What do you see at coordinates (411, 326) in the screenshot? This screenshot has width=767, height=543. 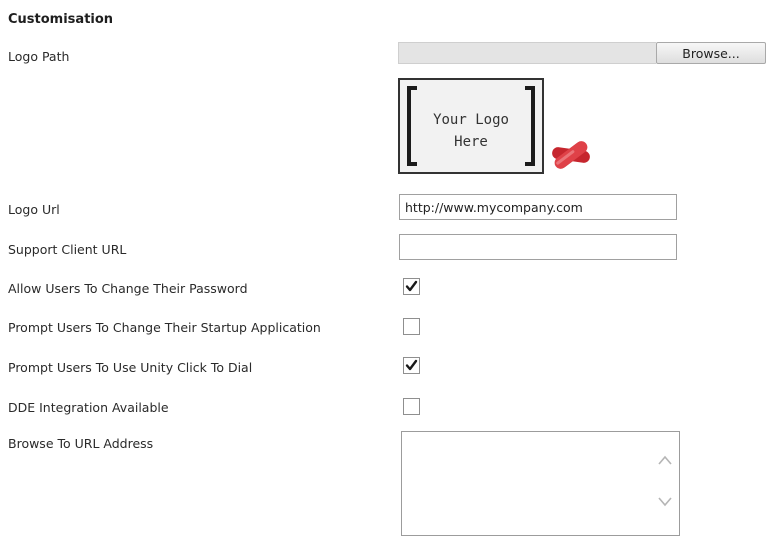 I see `prompt-startup-app-checkbox` at bounding box center [411, 326].